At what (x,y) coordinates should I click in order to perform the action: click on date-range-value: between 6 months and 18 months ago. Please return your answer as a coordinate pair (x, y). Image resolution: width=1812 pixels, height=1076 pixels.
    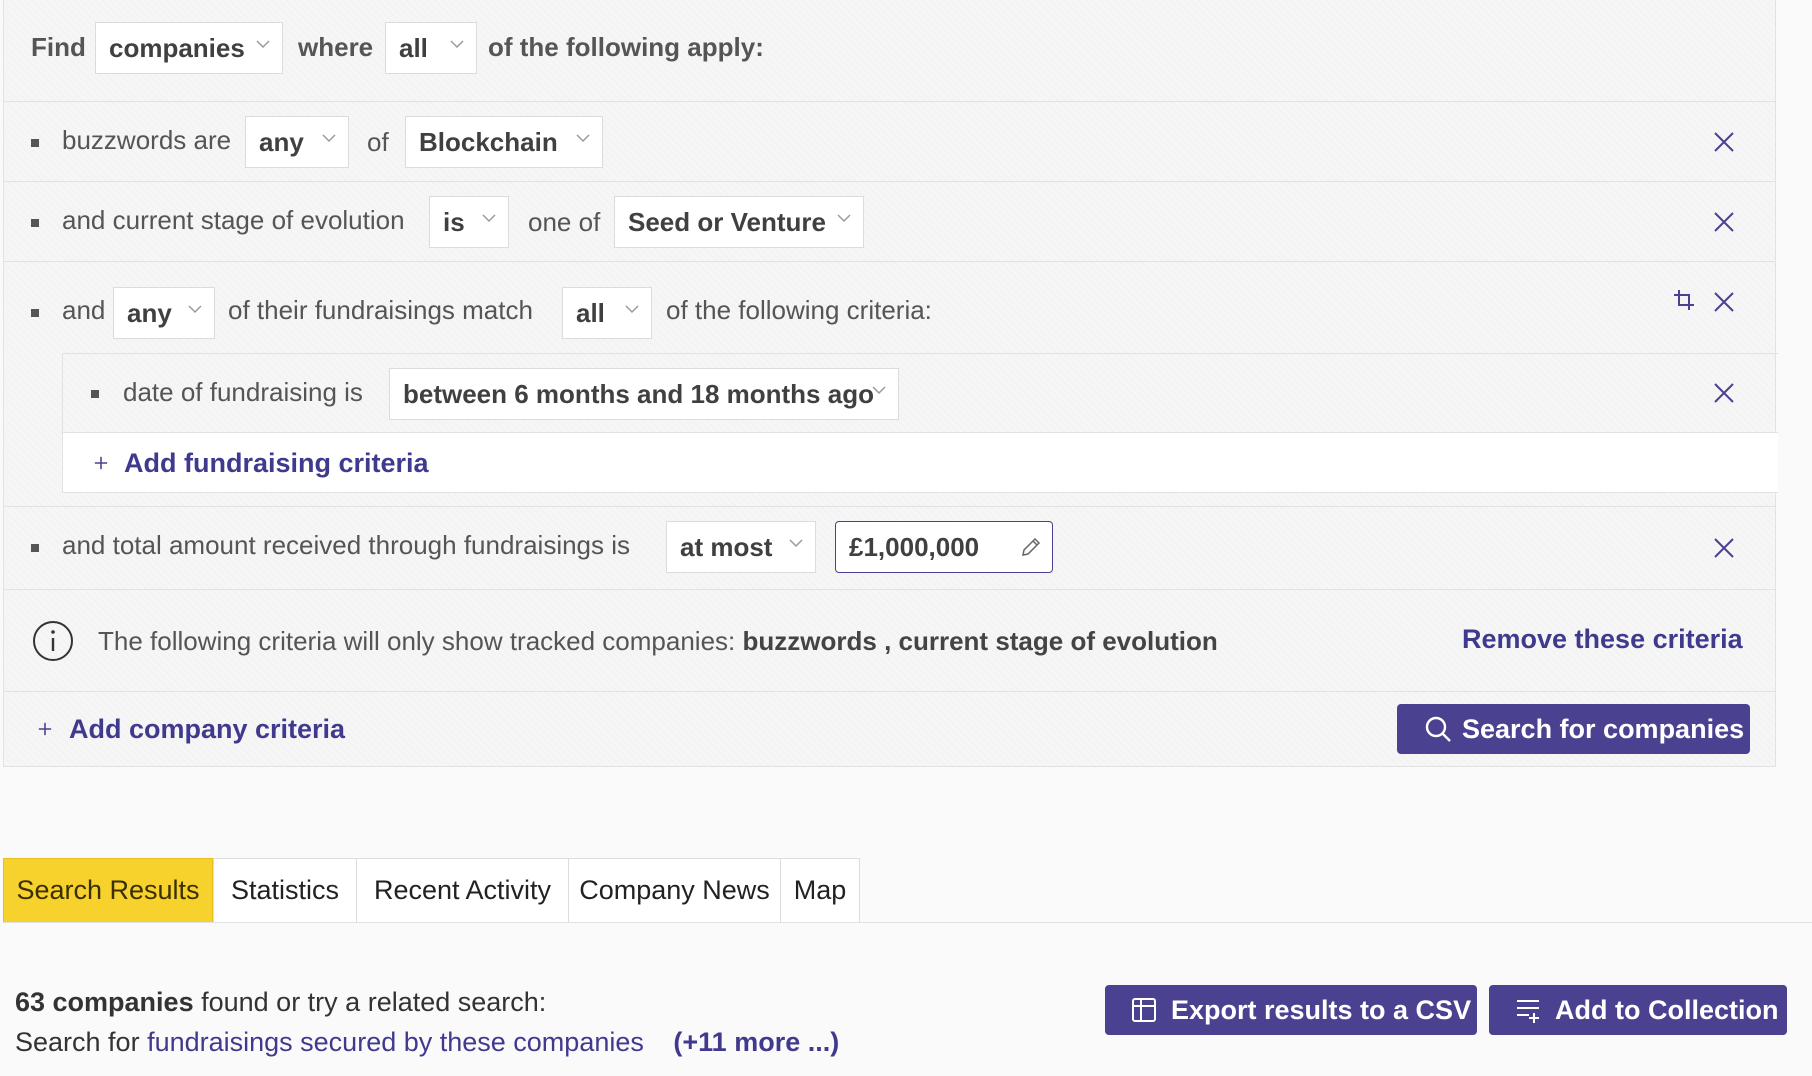
    Looking at the image, I should click on (638, 394).